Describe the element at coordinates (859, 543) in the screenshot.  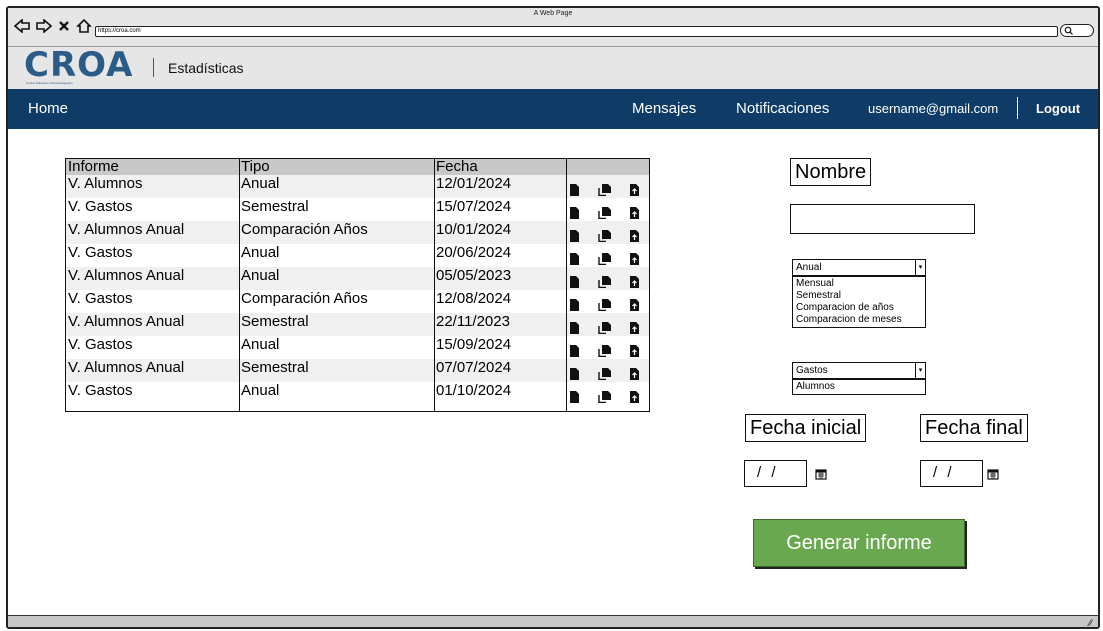
I see `generate-report-button: Generar informe` at that location.